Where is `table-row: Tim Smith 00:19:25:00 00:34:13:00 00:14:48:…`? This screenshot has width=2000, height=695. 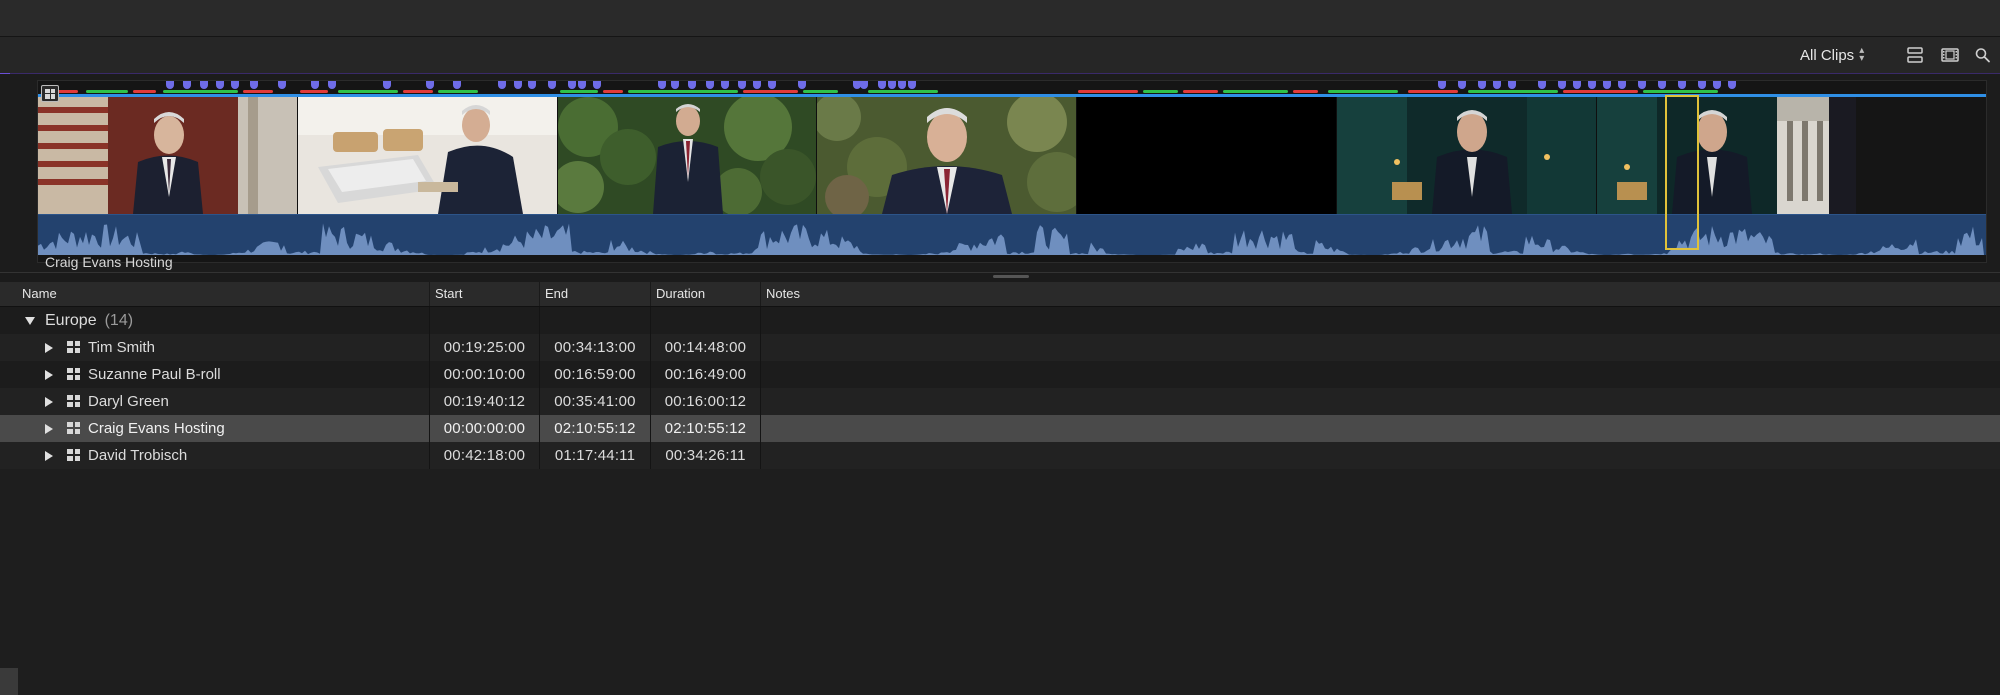
table-row: Tim Smith 00:19:25:00 00:34:13:00 00:14:48:… is located at coordinates (1000, 347).